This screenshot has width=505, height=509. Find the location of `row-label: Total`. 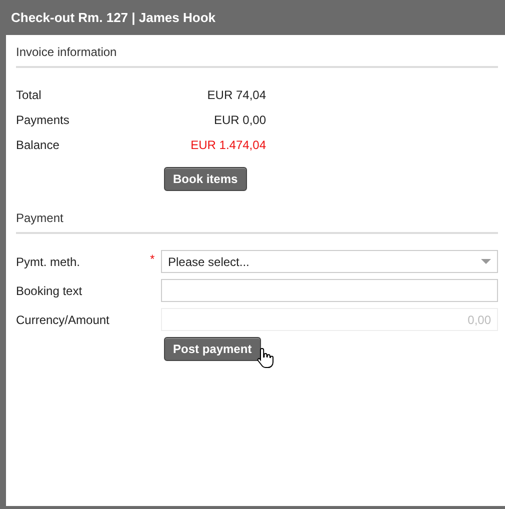

row-label: Total is located at coordinates (29, 95).